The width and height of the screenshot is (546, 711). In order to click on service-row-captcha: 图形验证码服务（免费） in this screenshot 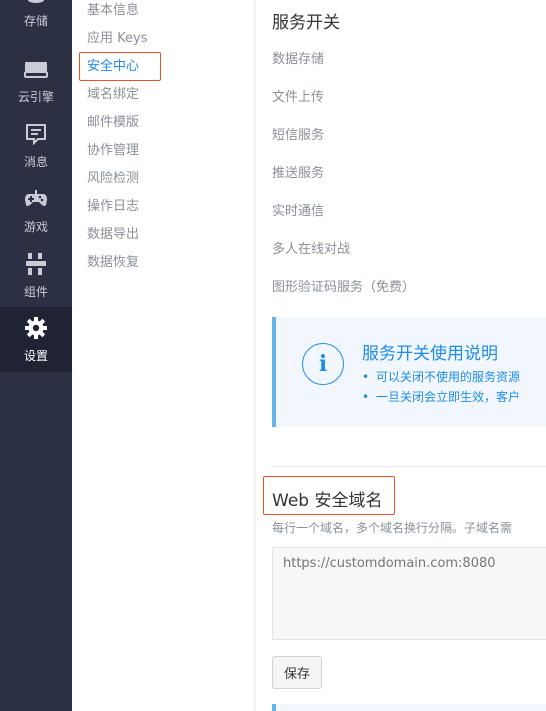, I will do `click(344, 287)`.